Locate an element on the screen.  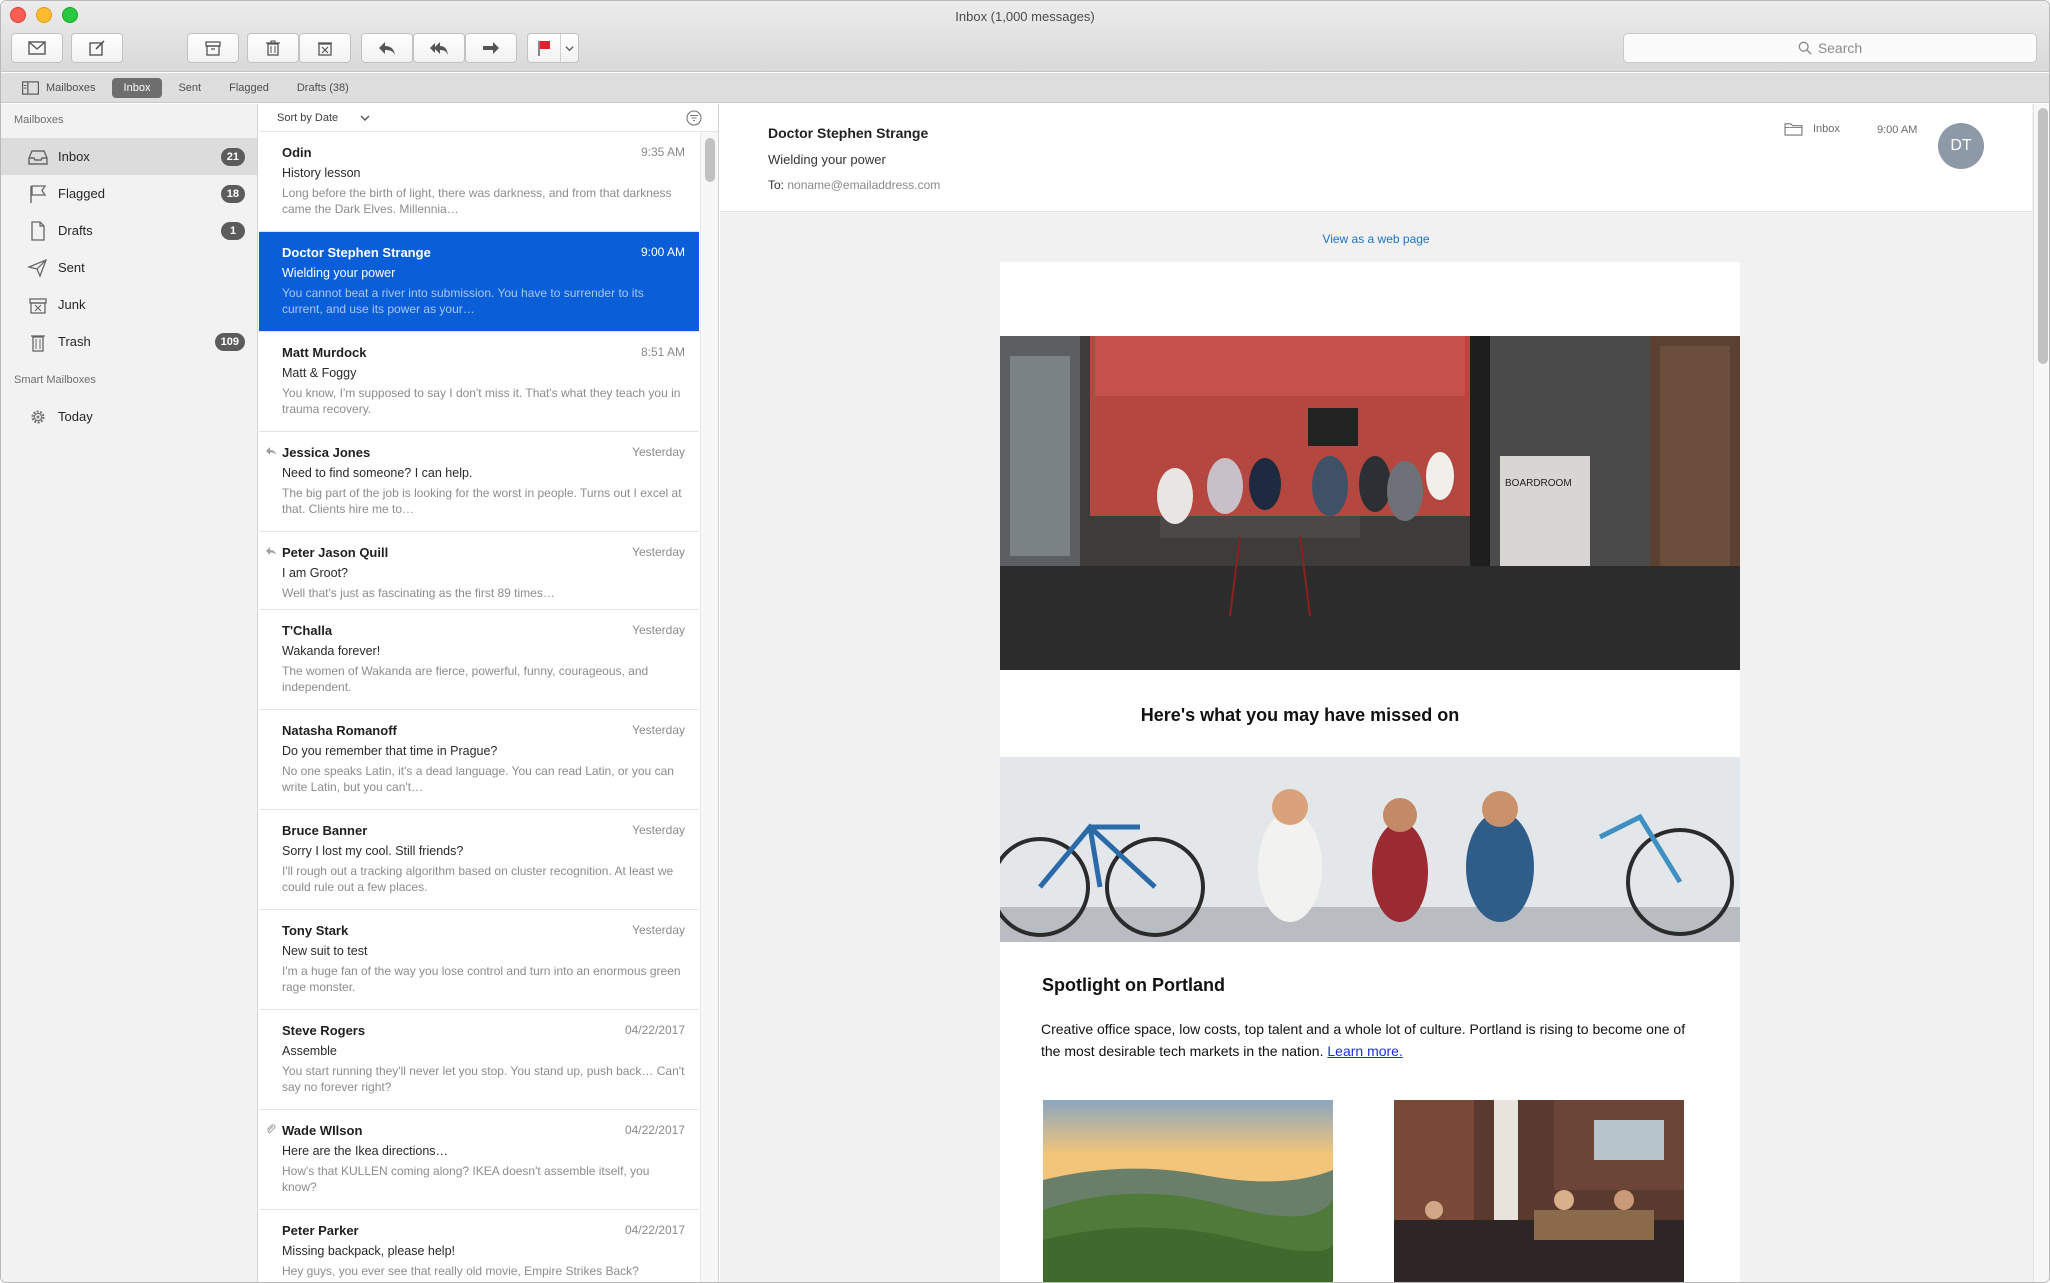
header-recipient: To: noname@emailaddress.com is located at coordinates (854, 185).